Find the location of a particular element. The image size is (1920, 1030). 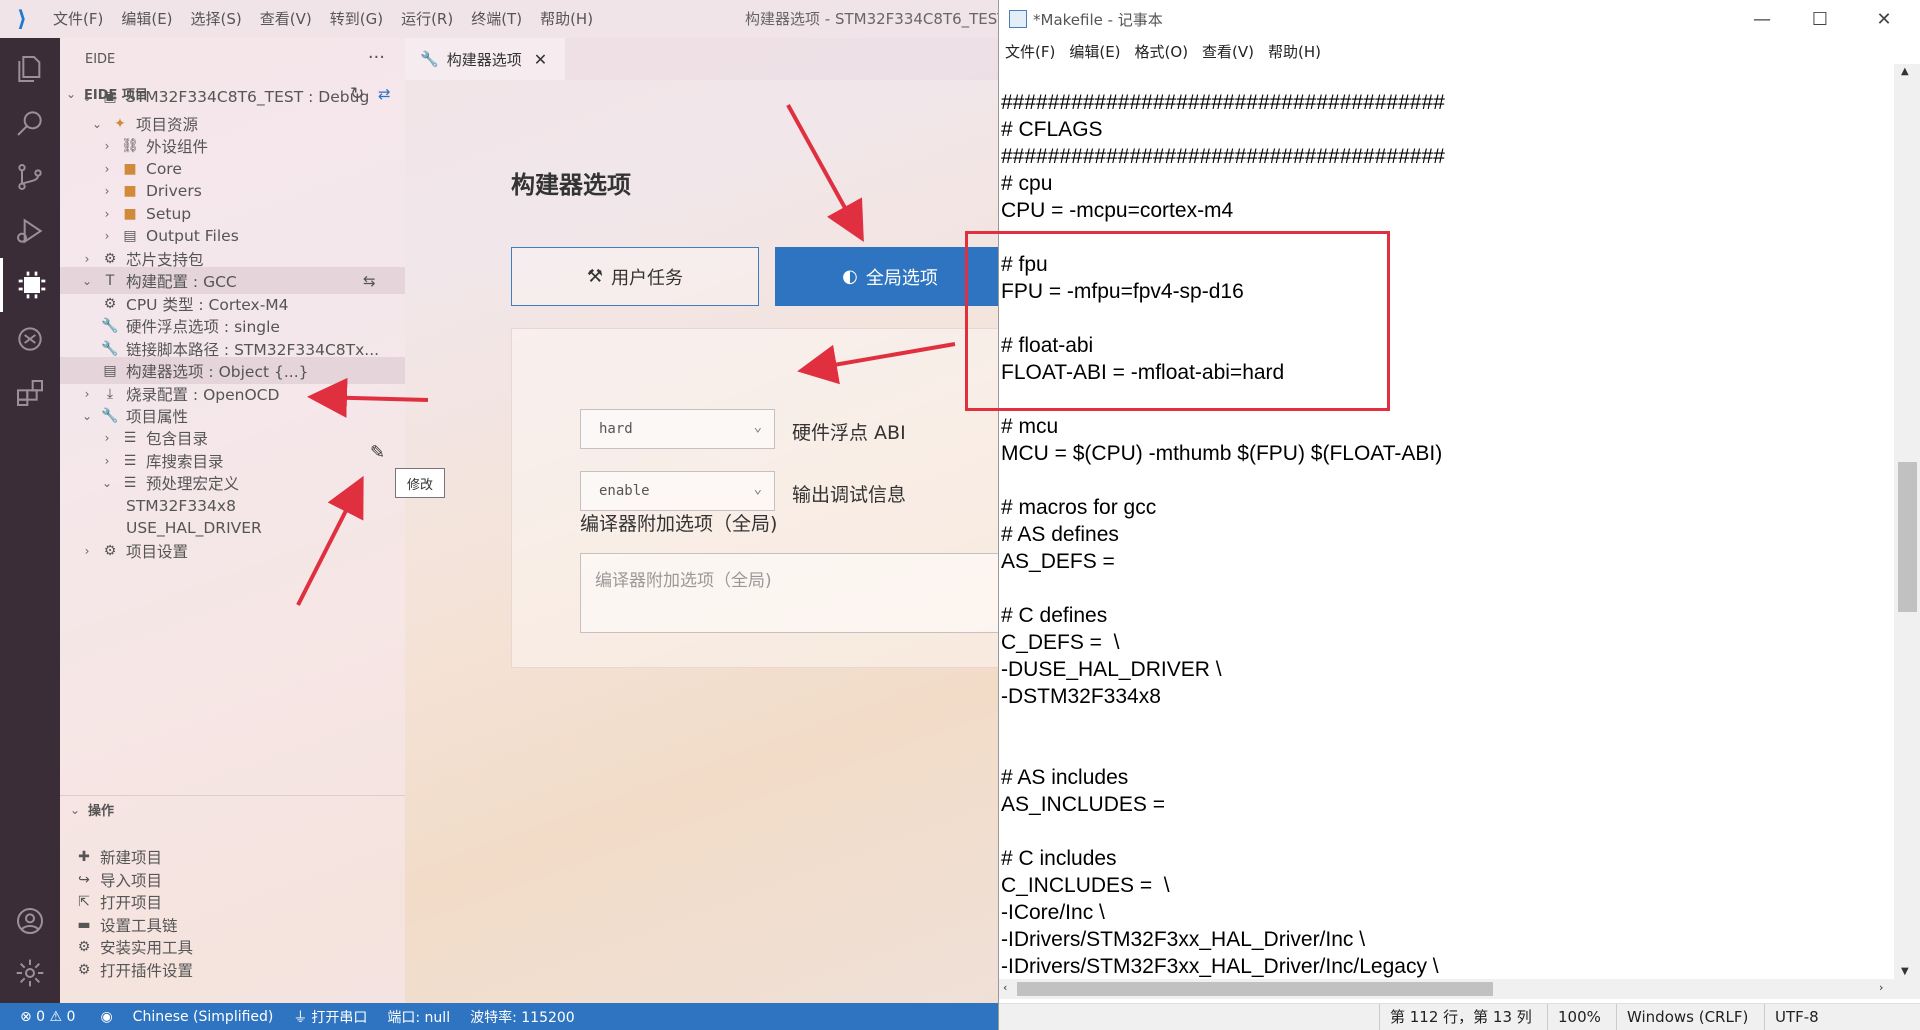

tree-item-label: Core is located at coordinates (164, 168).